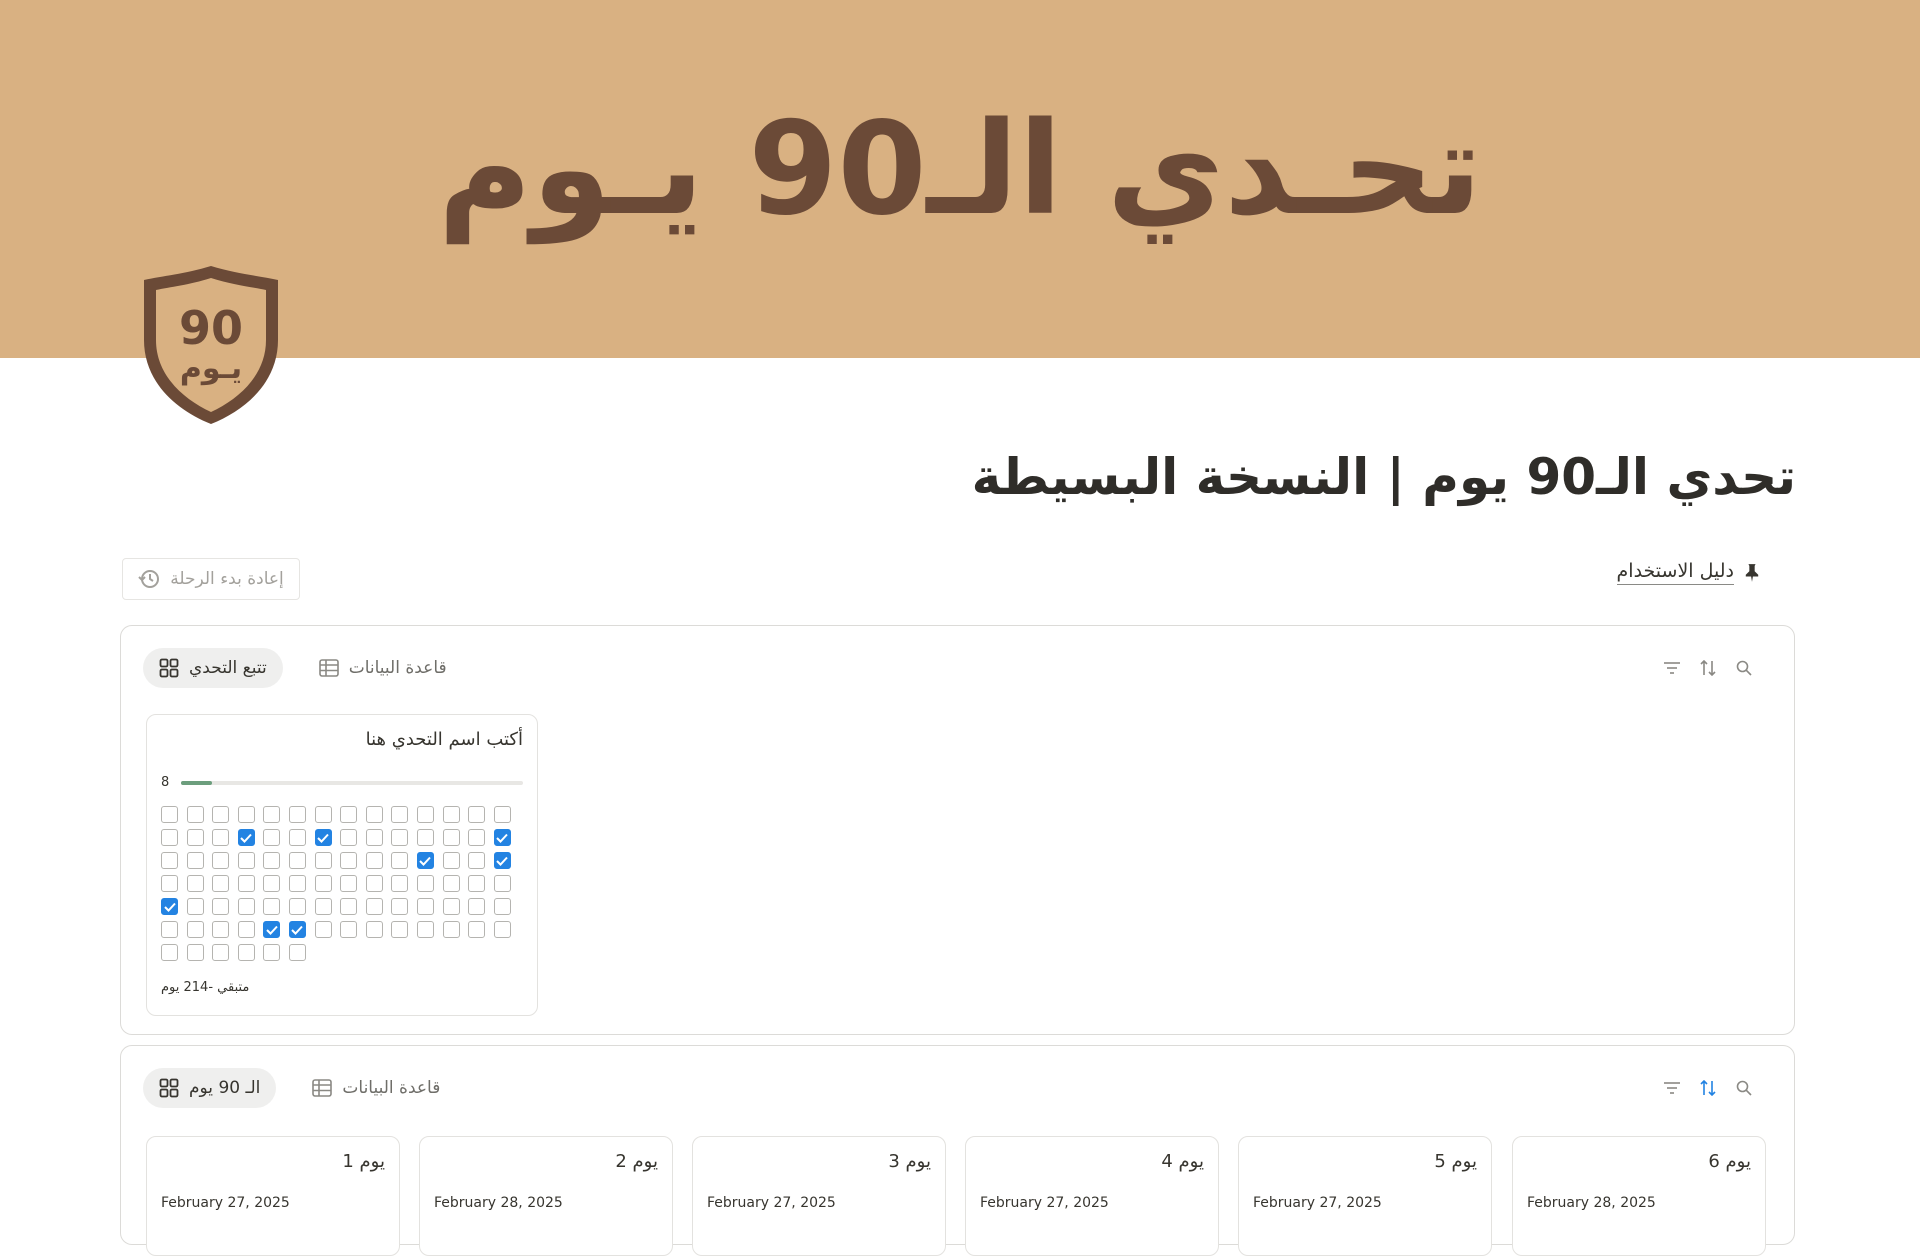  I want to click on day-card: يوم 5 February 27, 2025, so click(1365, 1196).